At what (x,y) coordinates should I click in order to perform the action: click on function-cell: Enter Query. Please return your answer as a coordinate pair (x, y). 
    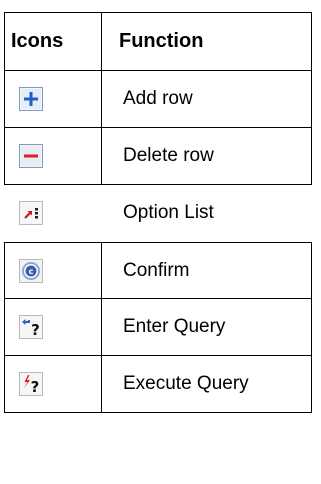
    Looking at the image, I should click on (206, 327).